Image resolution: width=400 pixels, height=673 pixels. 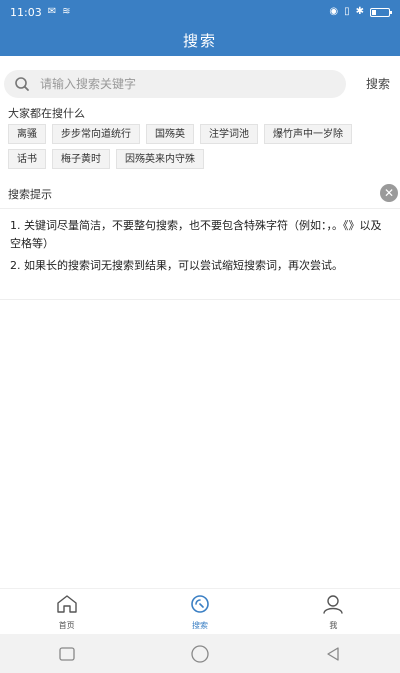 I want to click on search-button: 搜索, so click(x=378, y=84).